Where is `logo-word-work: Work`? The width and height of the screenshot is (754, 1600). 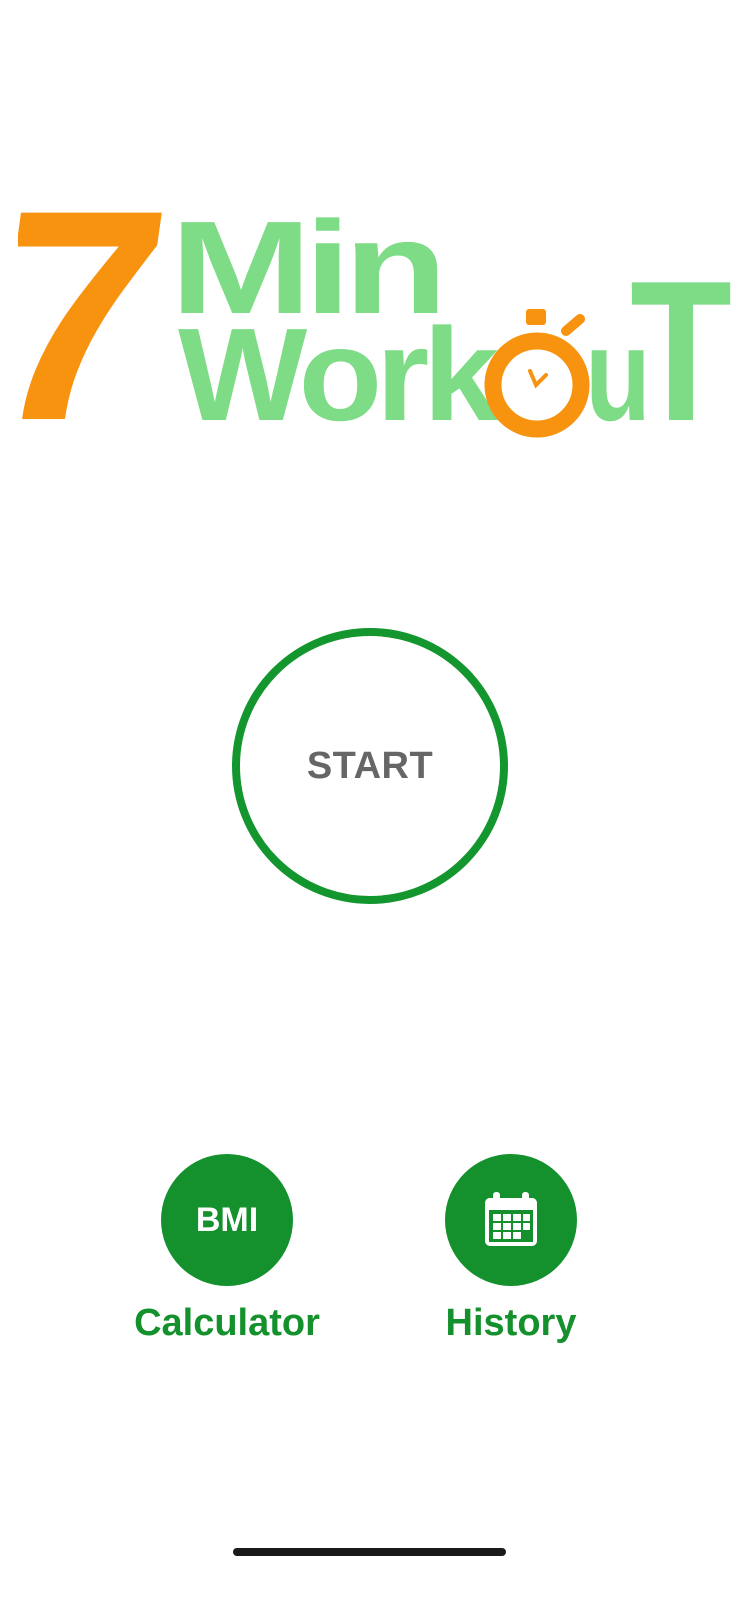 logo-word-work: Work is located at coordinates (339, 373).